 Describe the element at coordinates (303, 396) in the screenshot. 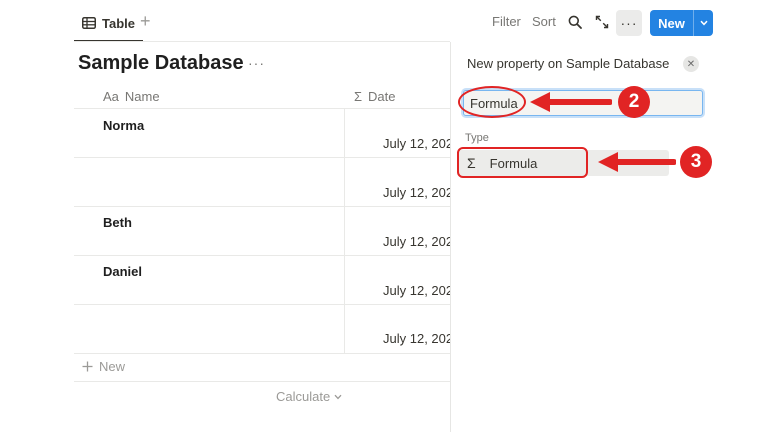

I see `calculate-label: Calculate` at that location.